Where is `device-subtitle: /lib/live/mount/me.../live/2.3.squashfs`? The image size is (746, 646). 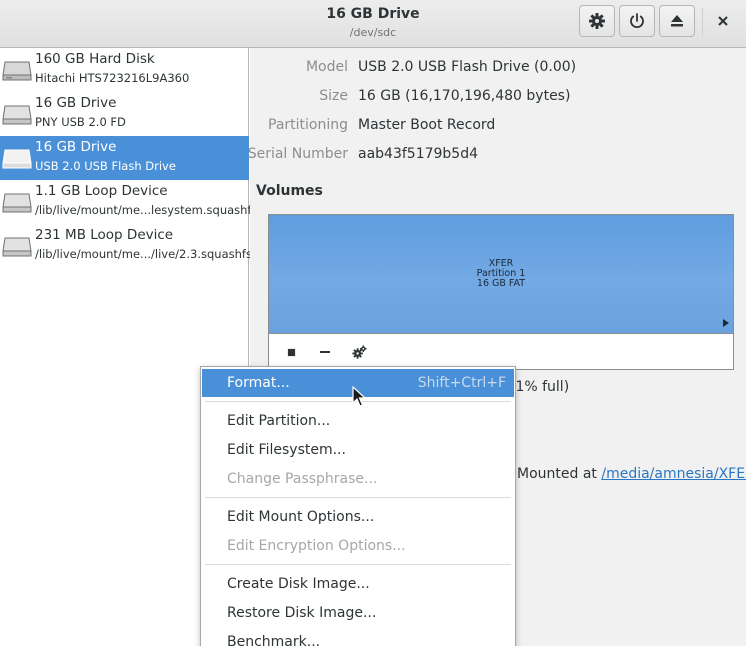
device-subtitle: /lib/live/mount/me.../live/2.3.squashfs is located at coordinates (143, 254).